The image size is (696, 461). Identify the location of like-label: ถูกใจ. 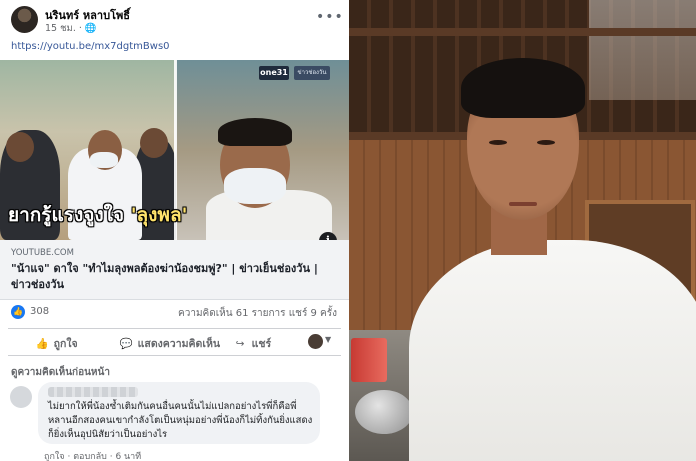
(65, 344).